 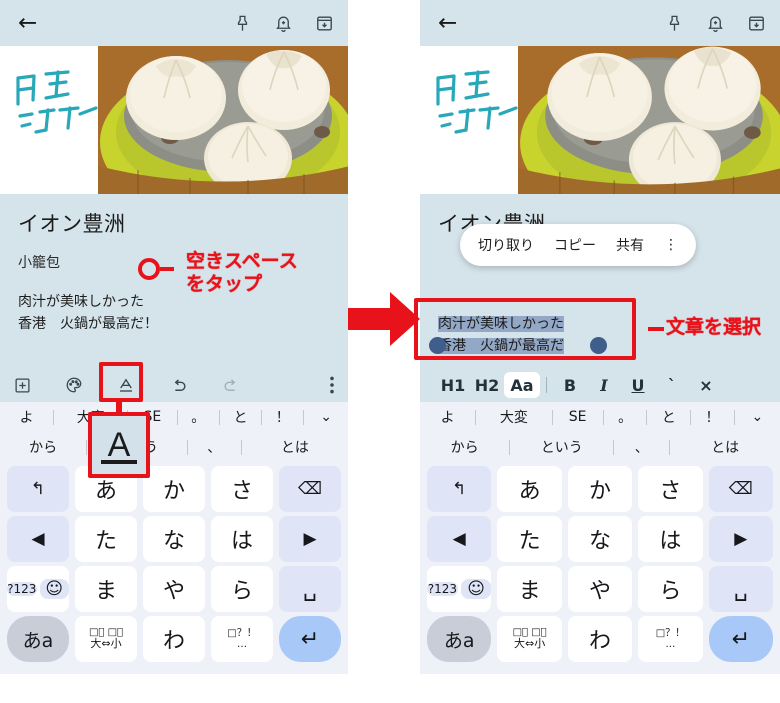 What do you see at coordinates (604, 385) in the screenshot?
I see `format-italic-button: I` at bounding box center [604, 385].